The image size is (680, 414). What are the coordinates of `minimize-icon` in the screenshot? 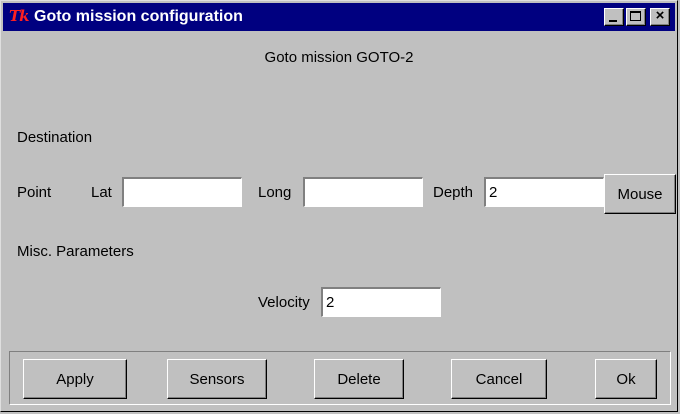 It's located at (613, 21).